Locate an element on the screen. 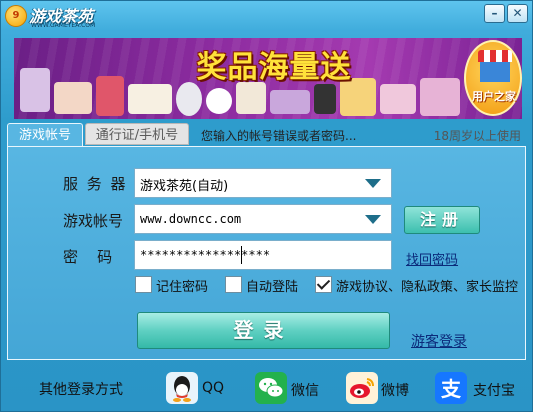  account-value: www.downcc.com is located at coordinates (191, 219).